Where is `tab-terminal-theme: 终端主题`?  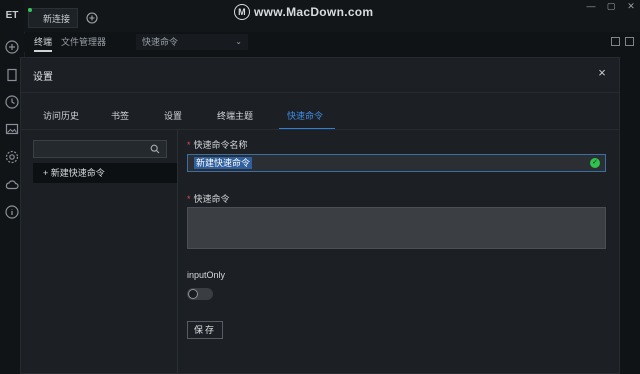
tab-terminal-theme: 终端主题 is located at coordinates (235, 116).